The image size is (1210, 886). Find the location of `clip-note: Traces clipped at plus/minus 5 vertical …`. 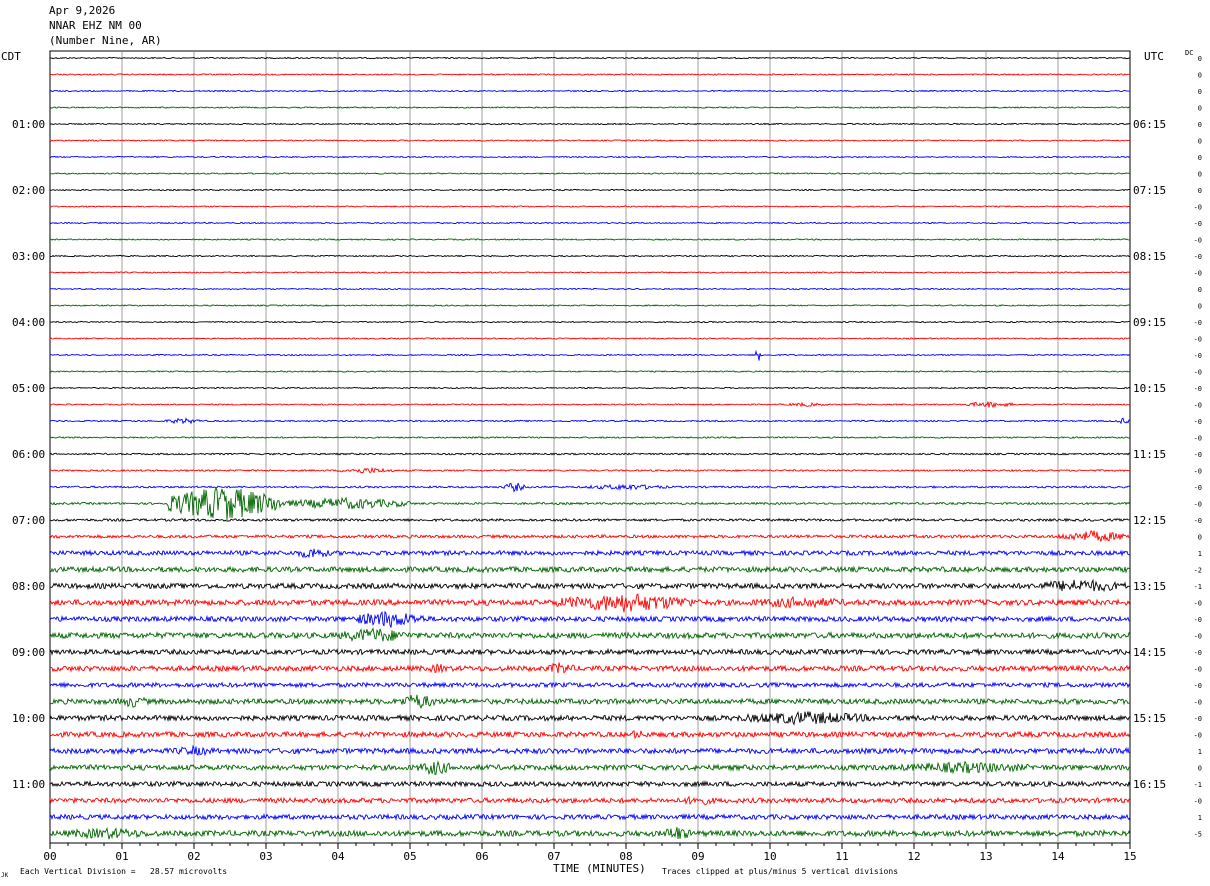

clip-note: Traces clipped at plus/minus 5 vertical … is located at coordinates (780, 871).